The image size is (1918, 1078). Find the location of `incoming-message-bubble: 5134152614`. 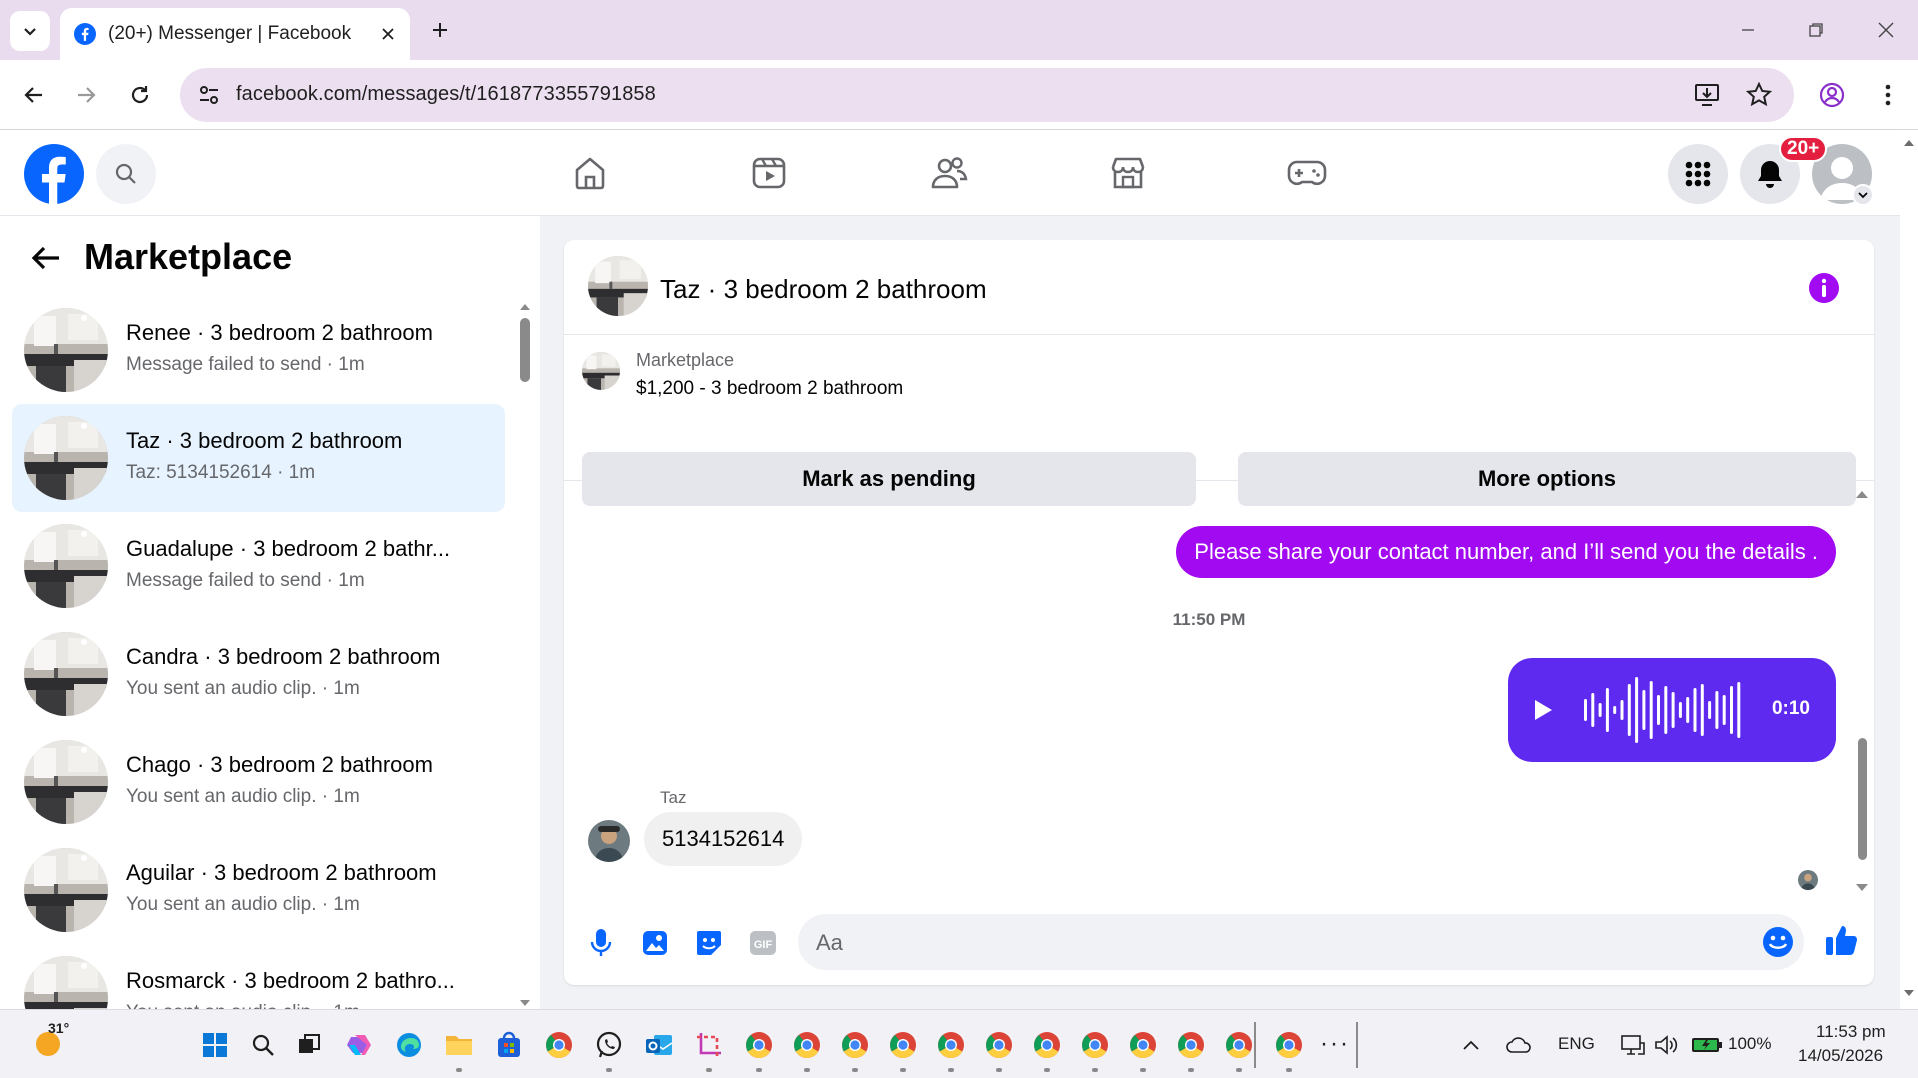

incoming-message-bubble: 5134152614 is located at coordinates (723, 839).